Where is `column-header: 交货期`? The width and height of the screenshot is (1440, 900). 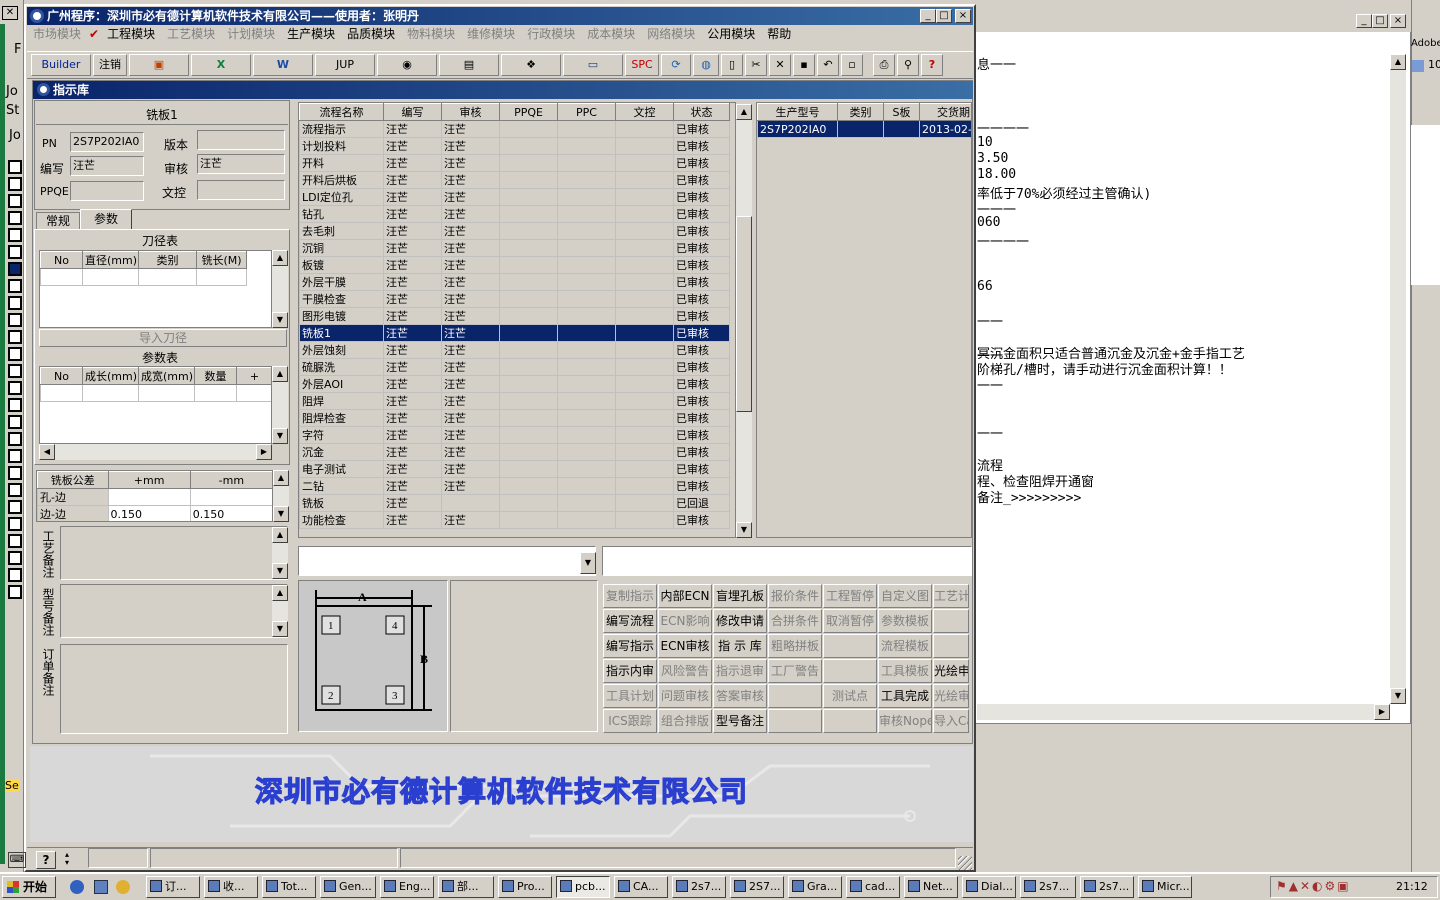
column-header: 交货期 is located at coordinates (945, 112).